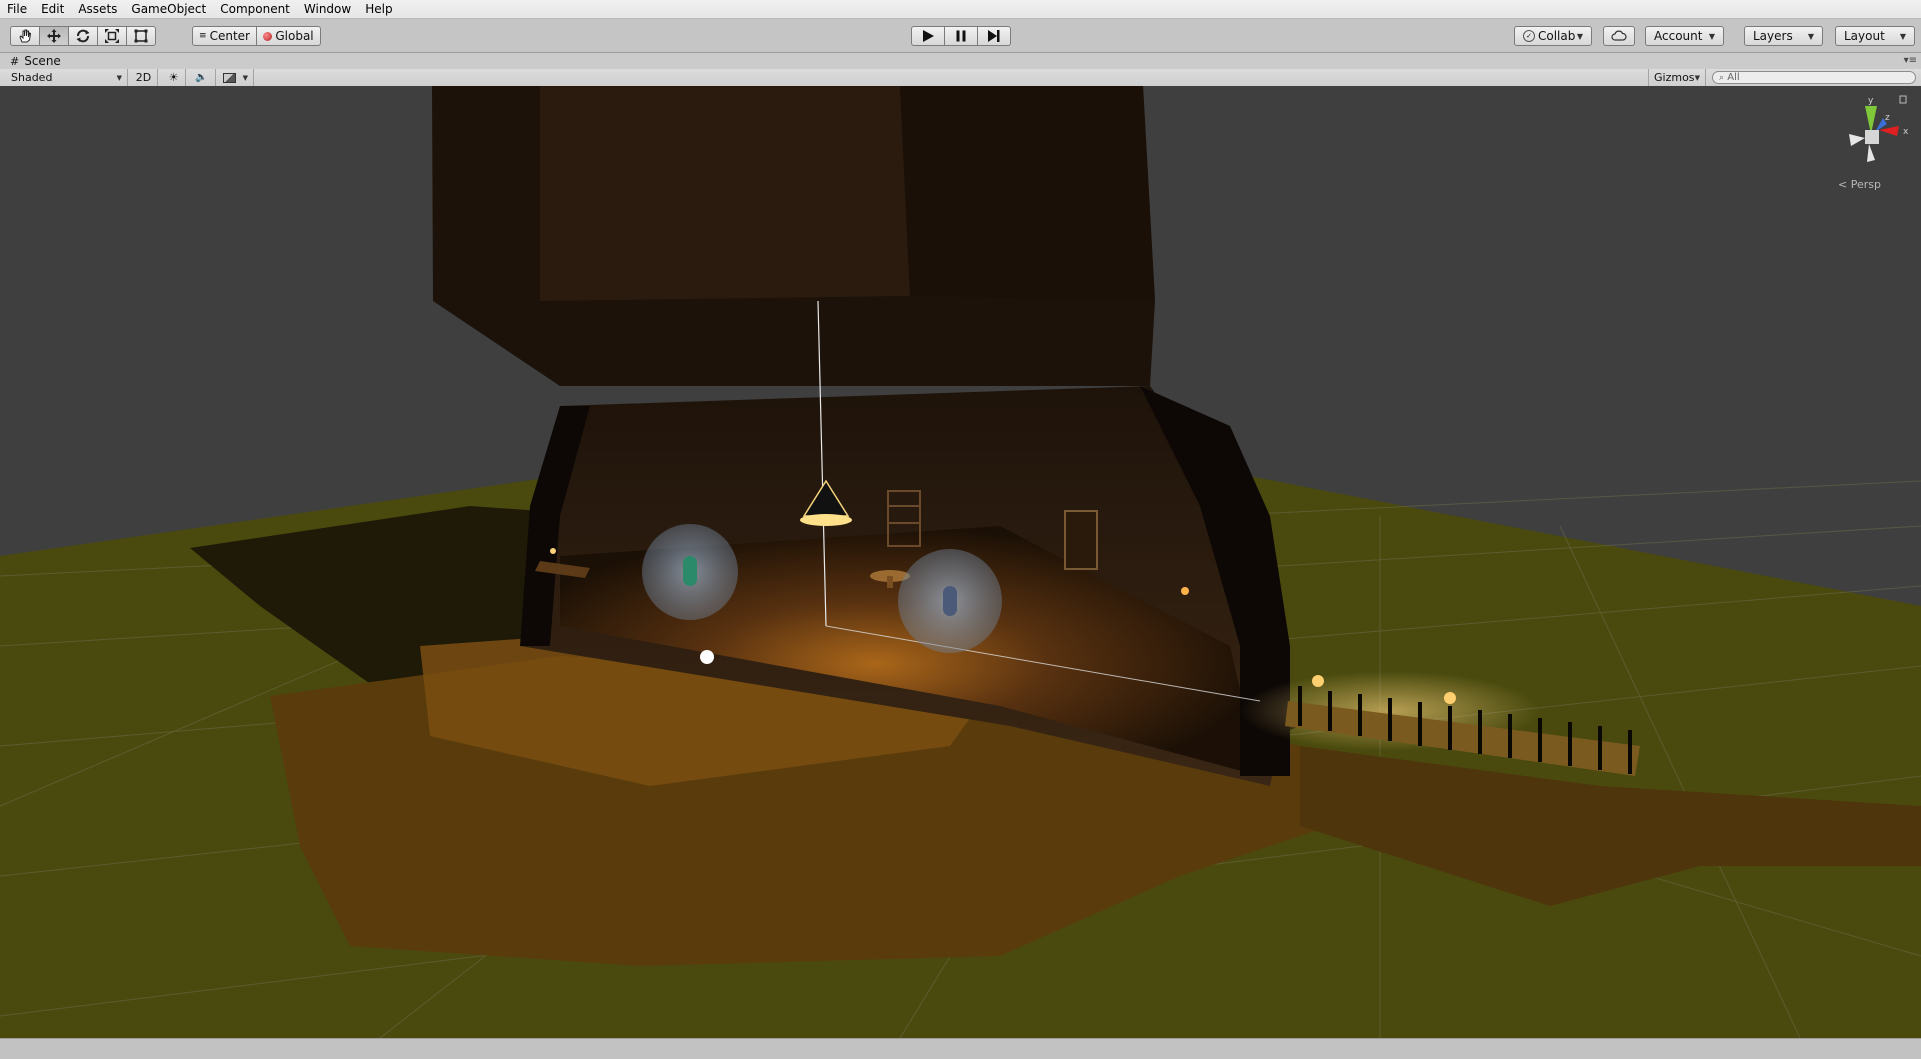  I want to click on z-axis-label: z, so click(1887, 118).